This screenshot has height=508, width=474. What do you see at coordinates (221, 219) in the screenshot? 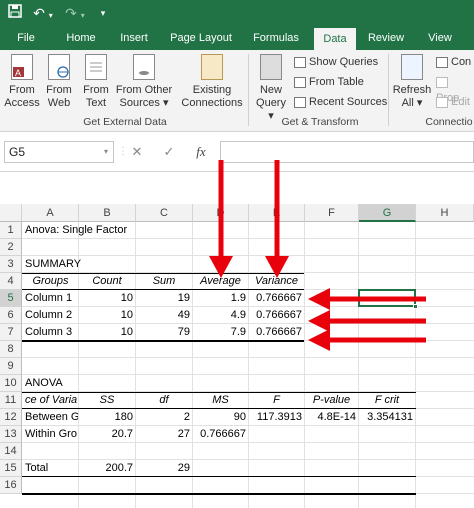
I see `arrow-down-average` at bounding box center [221, 219].